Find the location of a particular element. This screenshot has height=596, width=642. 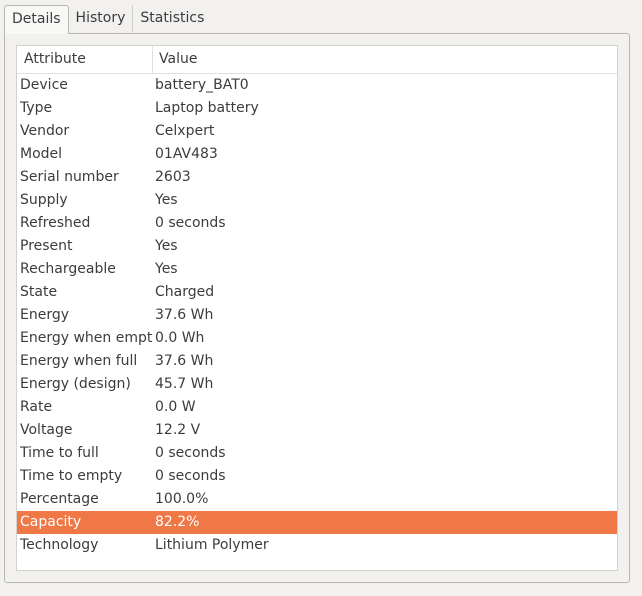

tab-statistics: Statistics is located at coordinates (171, 18).